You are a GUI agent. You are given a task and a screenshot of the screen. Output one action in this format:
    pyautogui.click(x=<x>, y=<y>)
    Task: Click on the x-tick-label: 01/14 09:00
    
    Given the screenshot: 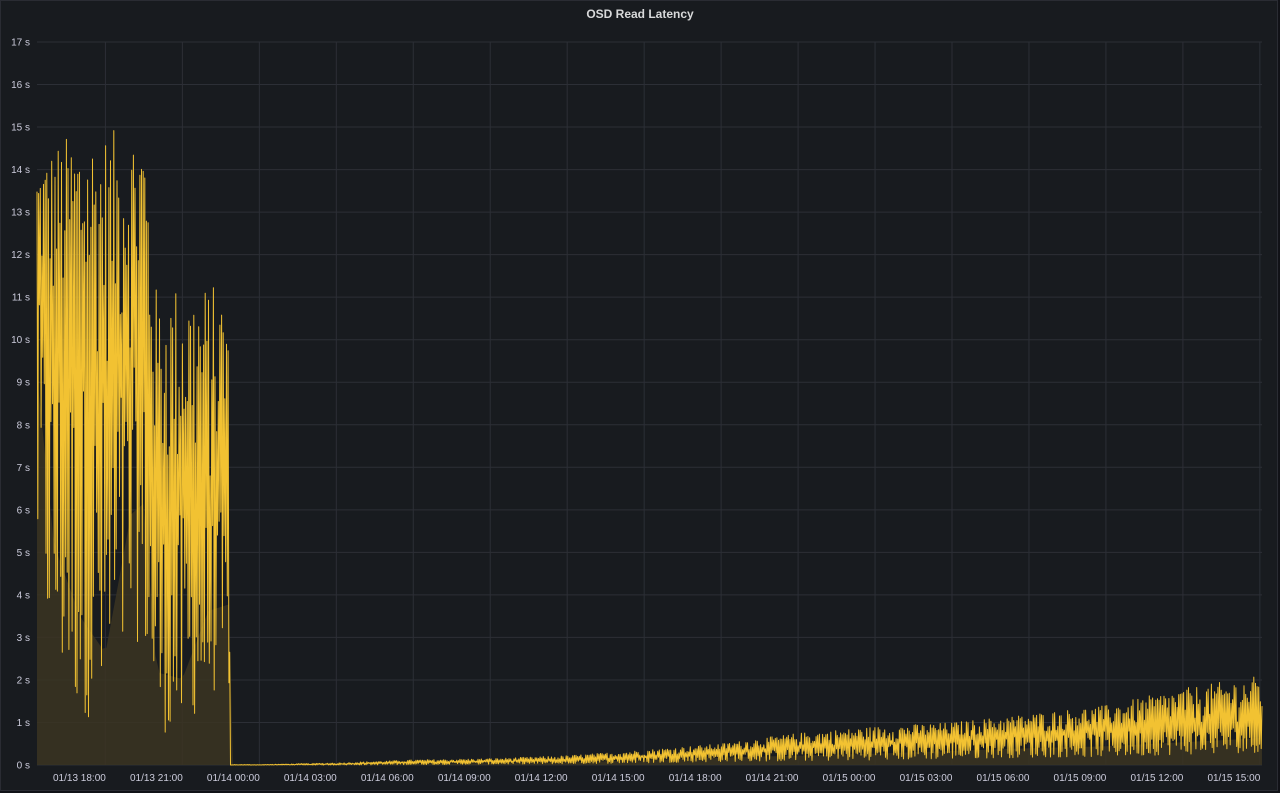 What is the action you would take?
    pyautogui.click(x=464, y=778)
    